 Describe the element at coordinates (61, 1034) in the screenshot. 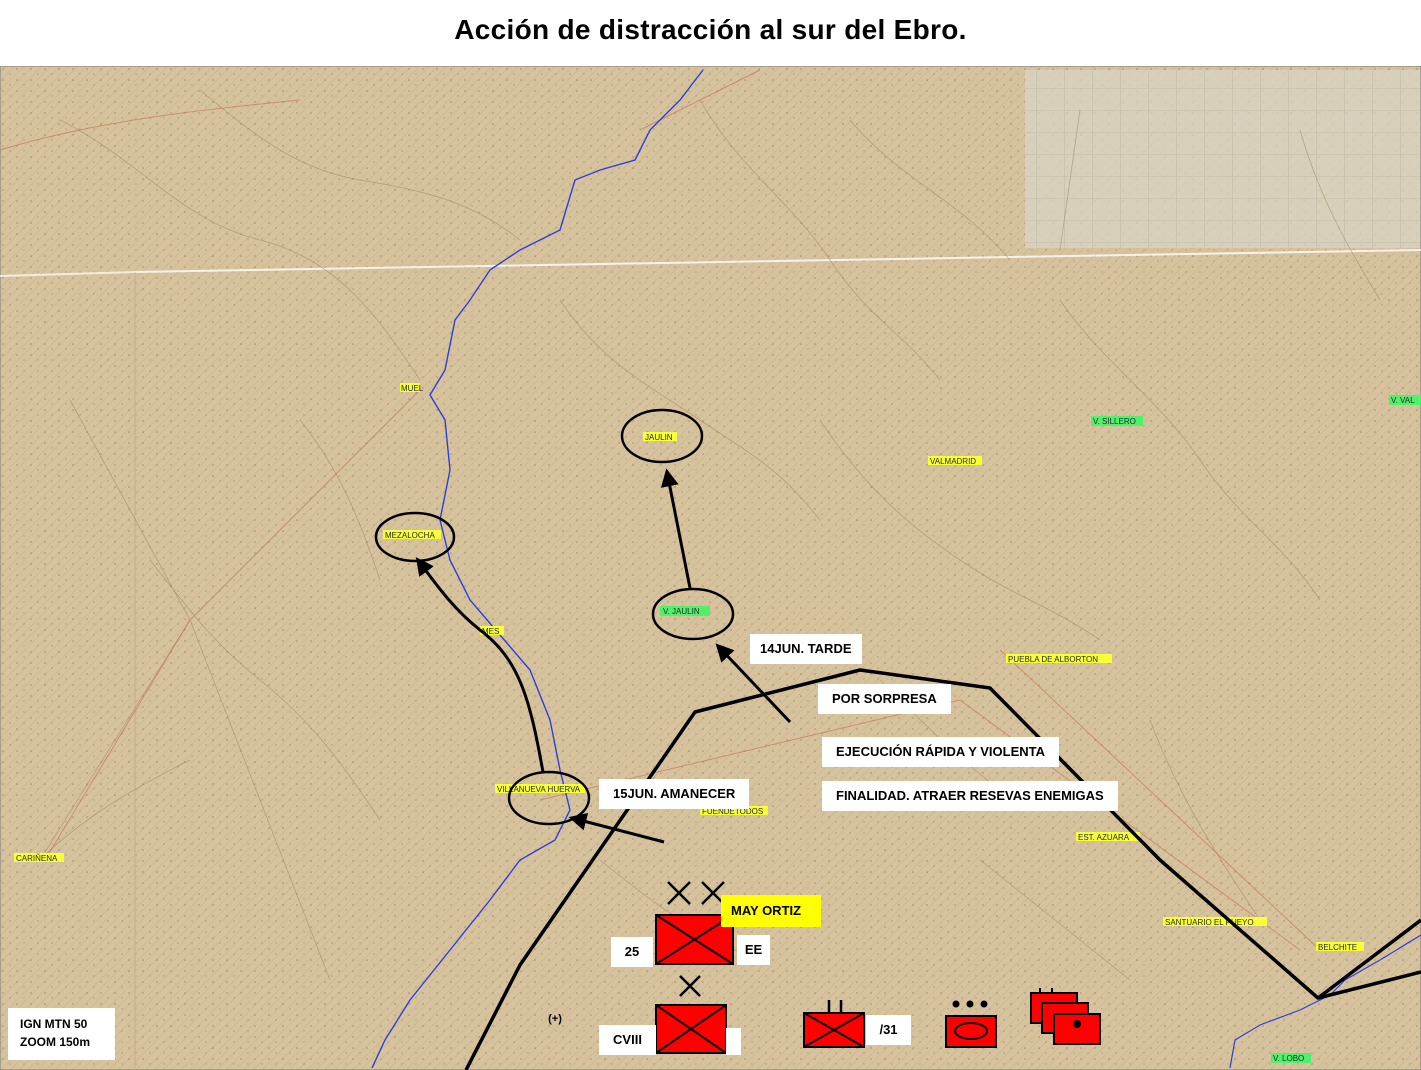

I see `map-source-box: IGN MTN 50 ZOOM 150m` at that location.